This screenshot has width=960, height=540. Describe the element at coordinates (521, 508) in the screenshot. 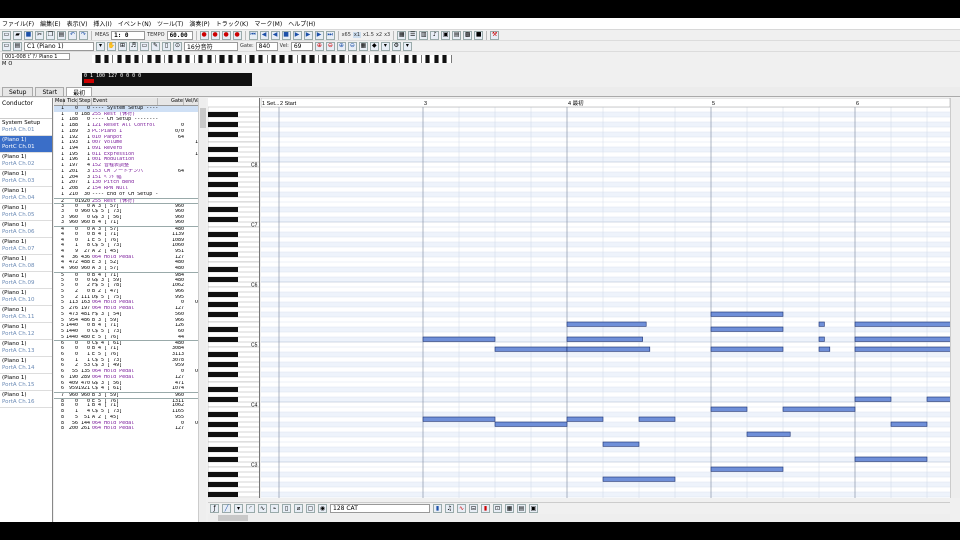

I see `layout-icon: ▤` at that location.